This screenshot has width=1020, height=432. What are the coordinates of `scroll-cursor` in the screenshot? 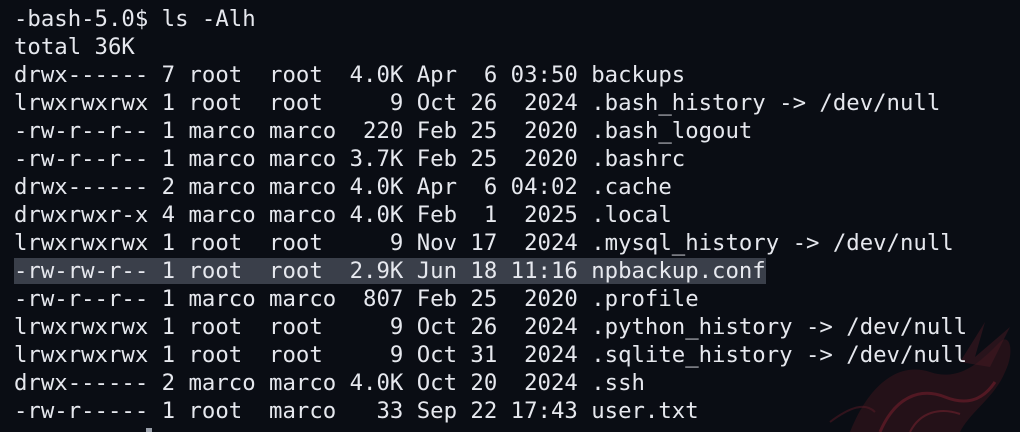 It's located at (149, 430).